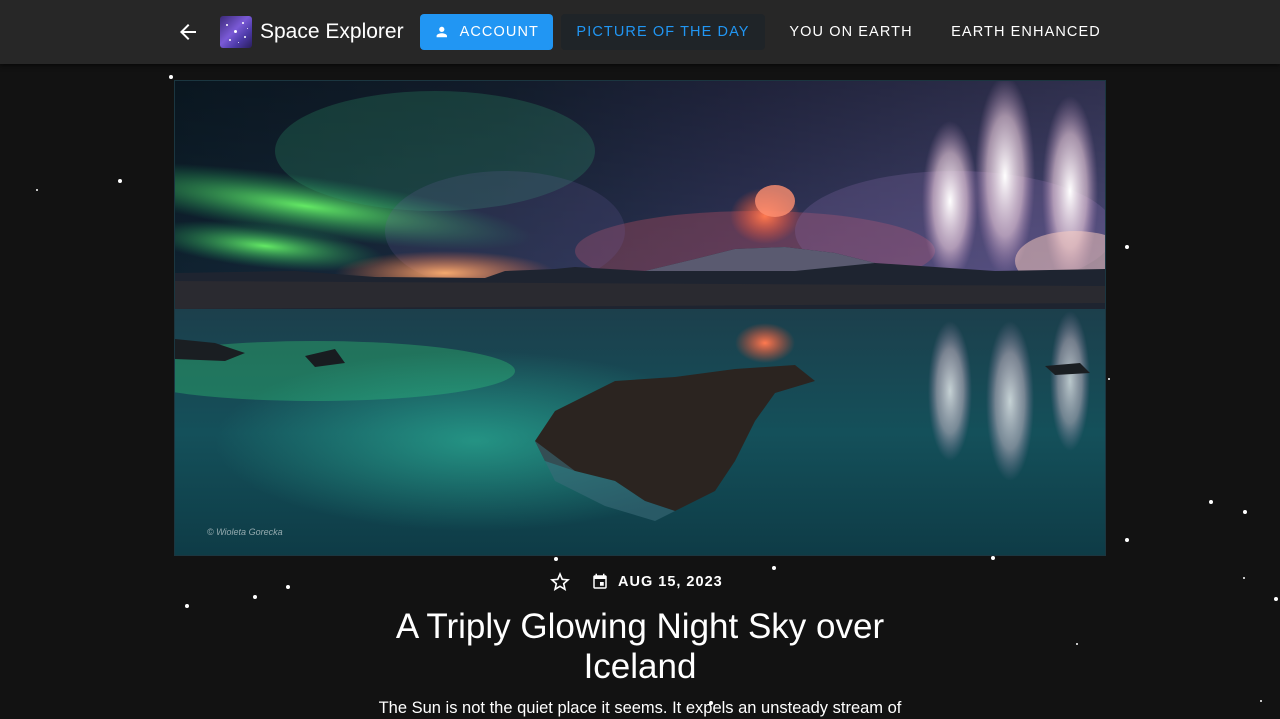  I want to click on nav-earth-enhanced-button: EARTH ENHANCED, so click(1026, 32).